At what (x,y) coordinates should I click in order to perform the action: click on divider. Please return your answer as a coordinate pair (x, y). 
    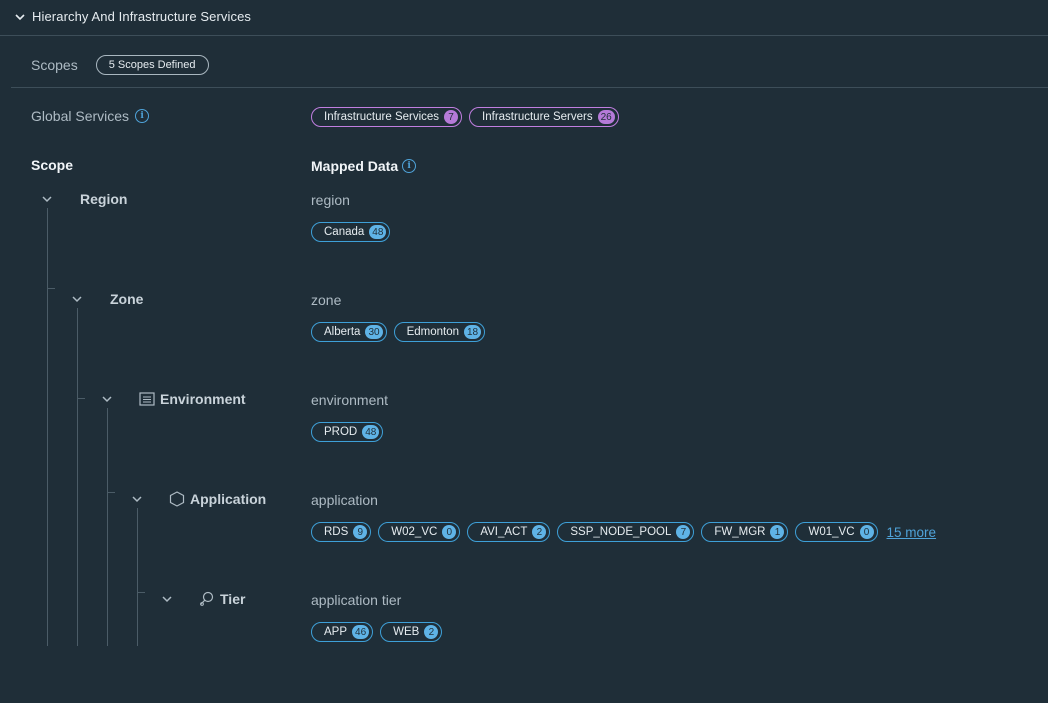
    Looking at the image, I should click on (529, 87).